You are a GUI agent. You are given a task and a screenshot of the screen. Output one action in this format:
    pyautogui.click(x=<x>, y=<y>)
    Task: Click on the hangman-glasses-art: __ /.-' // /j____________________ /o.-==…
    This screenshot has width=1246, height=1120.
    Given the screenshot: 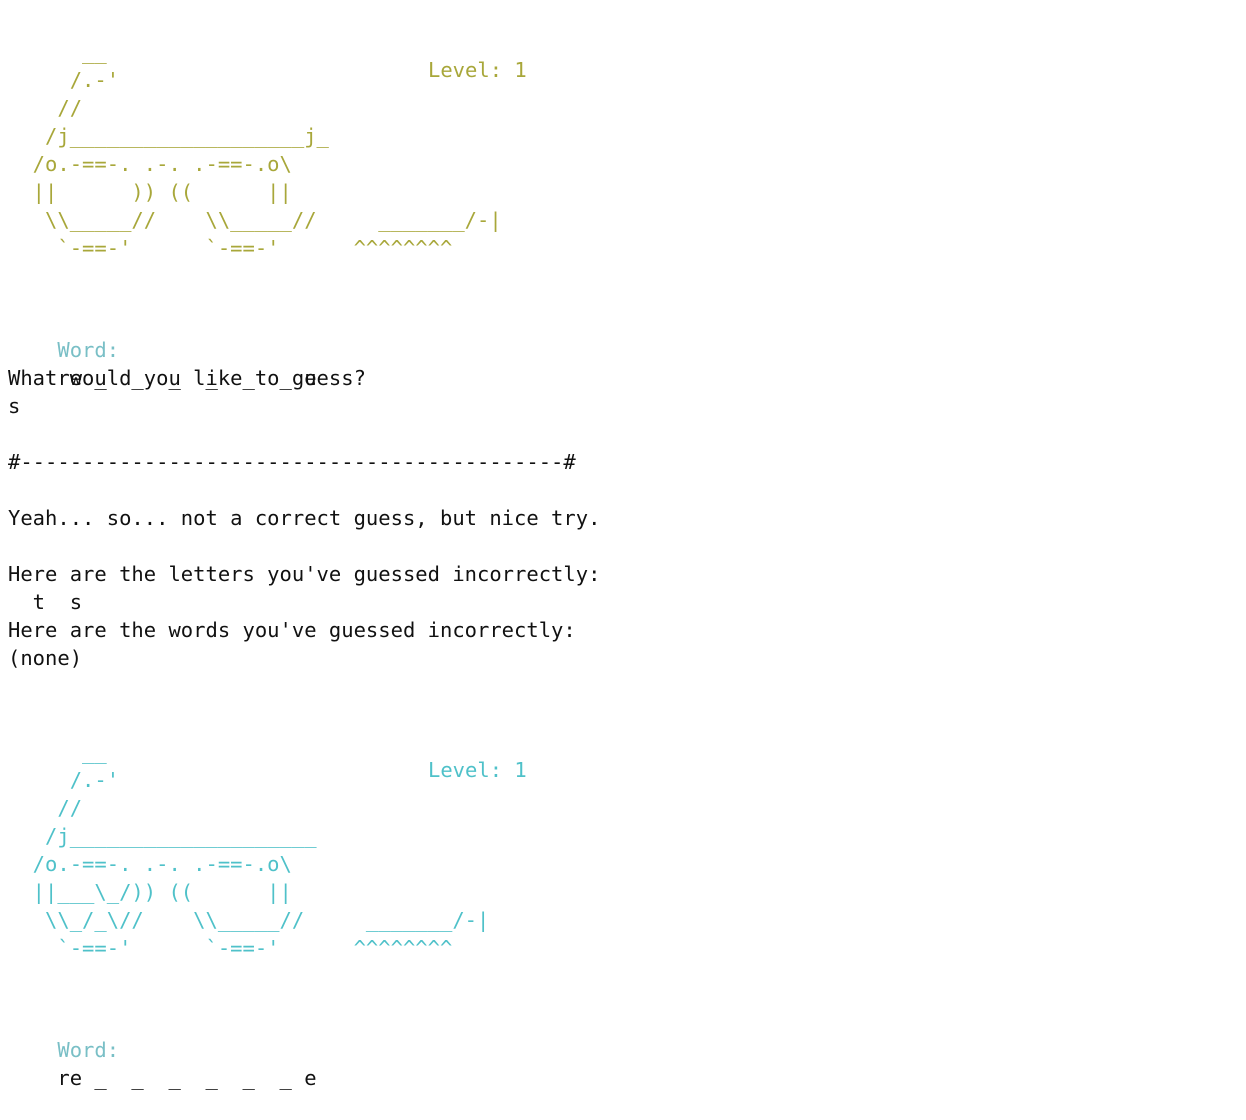 What is the action you would take?
    pyautogui.click(x=261, y=850)
    